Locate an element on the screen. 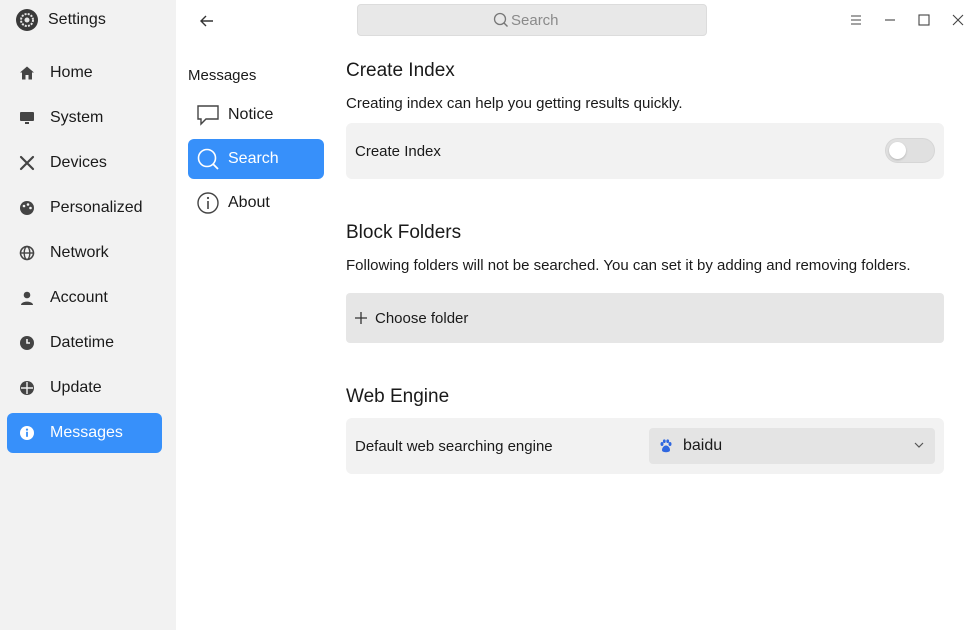 The width and height of the screenshot is (978, 630). sub-item-about: About is located at coordinates (256, 203).